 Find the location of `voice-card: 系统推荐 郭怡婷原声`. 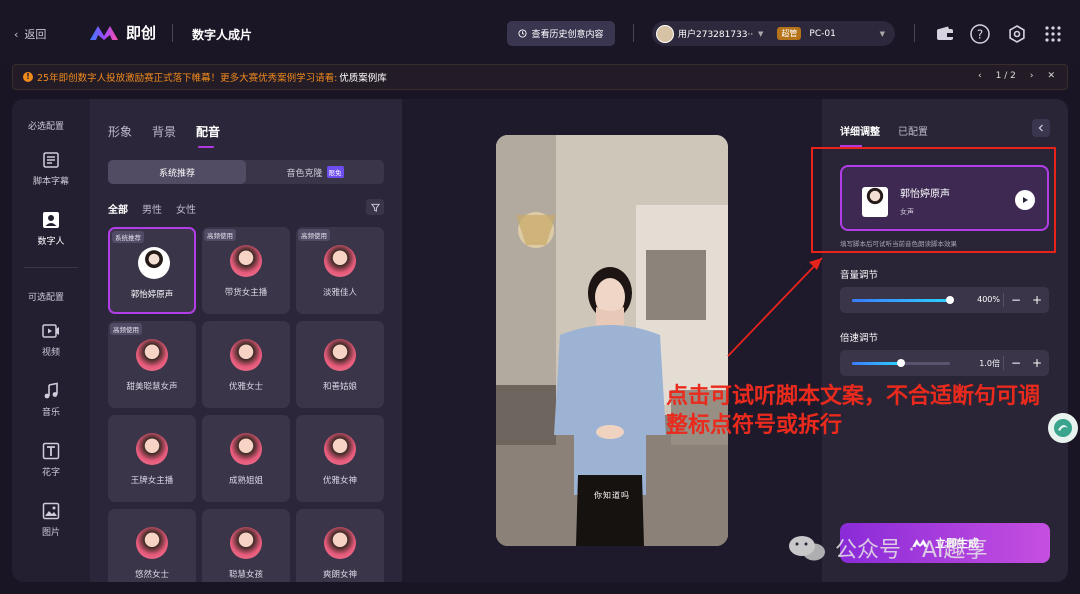

voice-card: 系统推荐 郭怡婷原声 is located at coordinates (152, 270).